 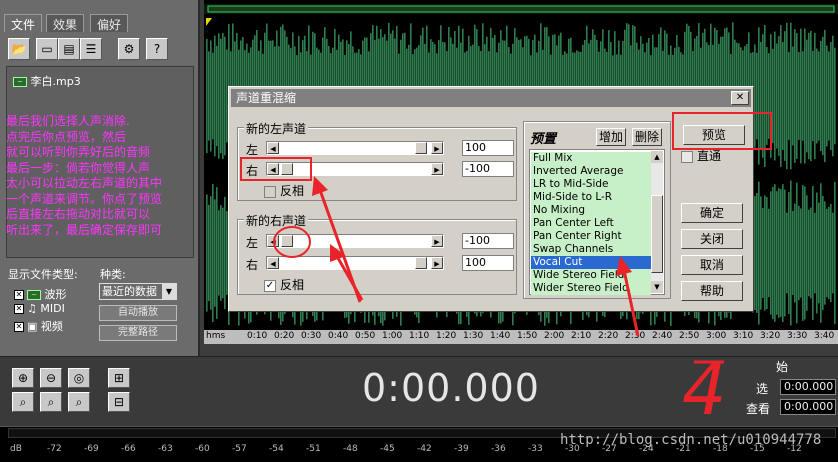 I want to click on arrow-to-thumb, so click(x=350, y=279).